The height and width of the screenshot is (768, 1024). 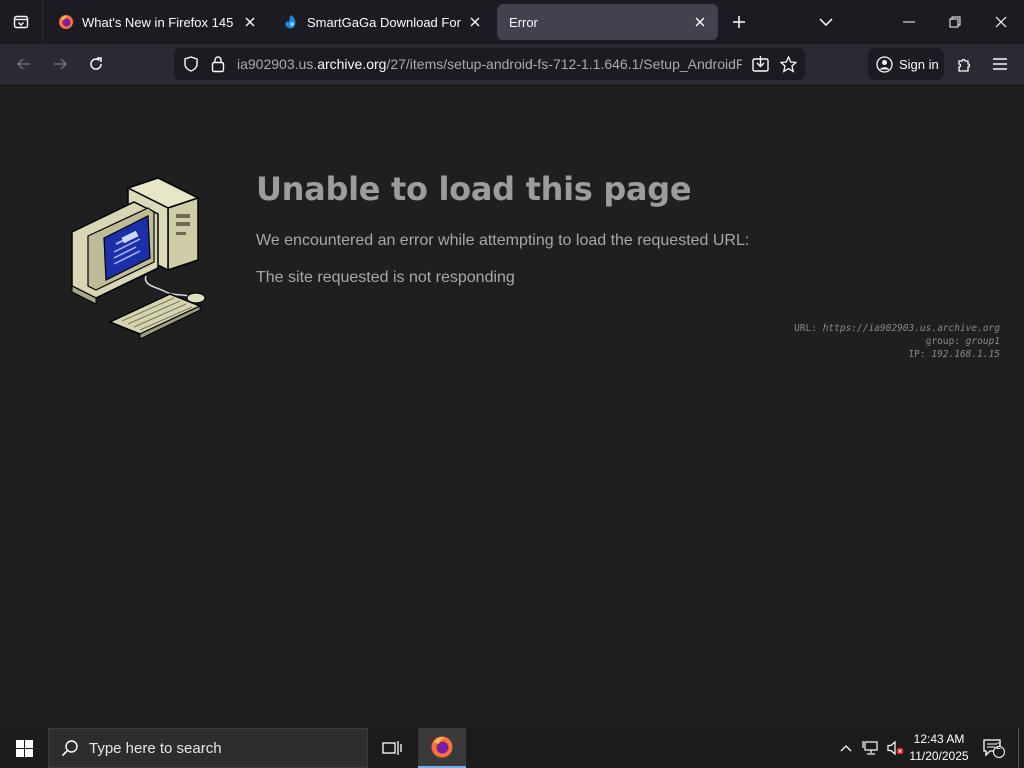 I want to click on clock-date: 11/20/2025, so click(x=939, y=756).